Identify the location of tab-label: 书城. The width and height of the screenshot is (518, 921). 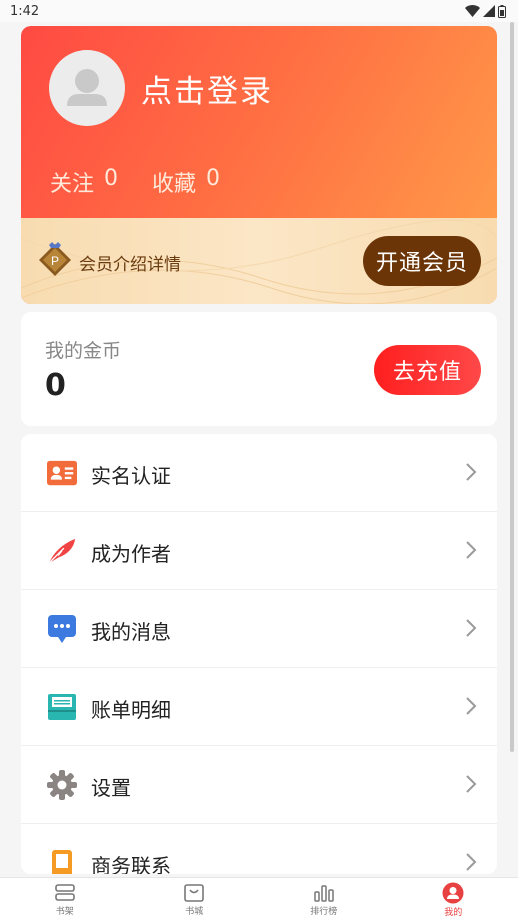
(194, 911).